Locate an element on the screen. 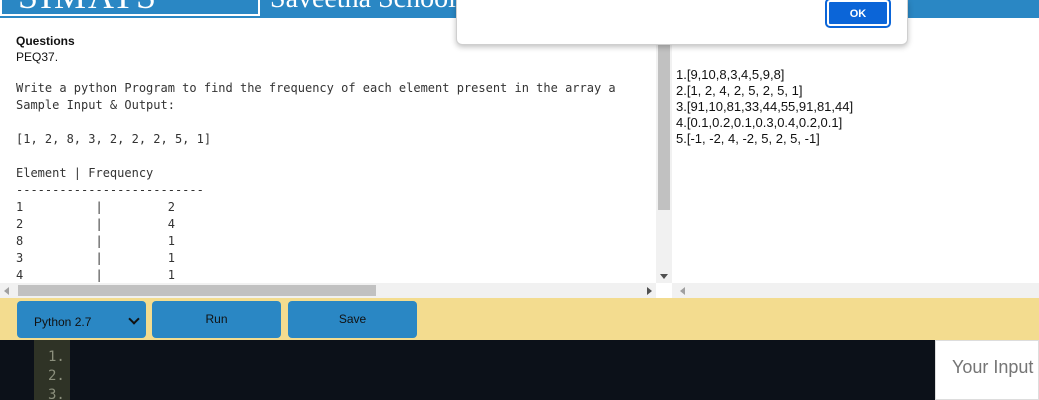  editor-toolbar: Python 2.7 Run Save is located at coordinates (519, 319).